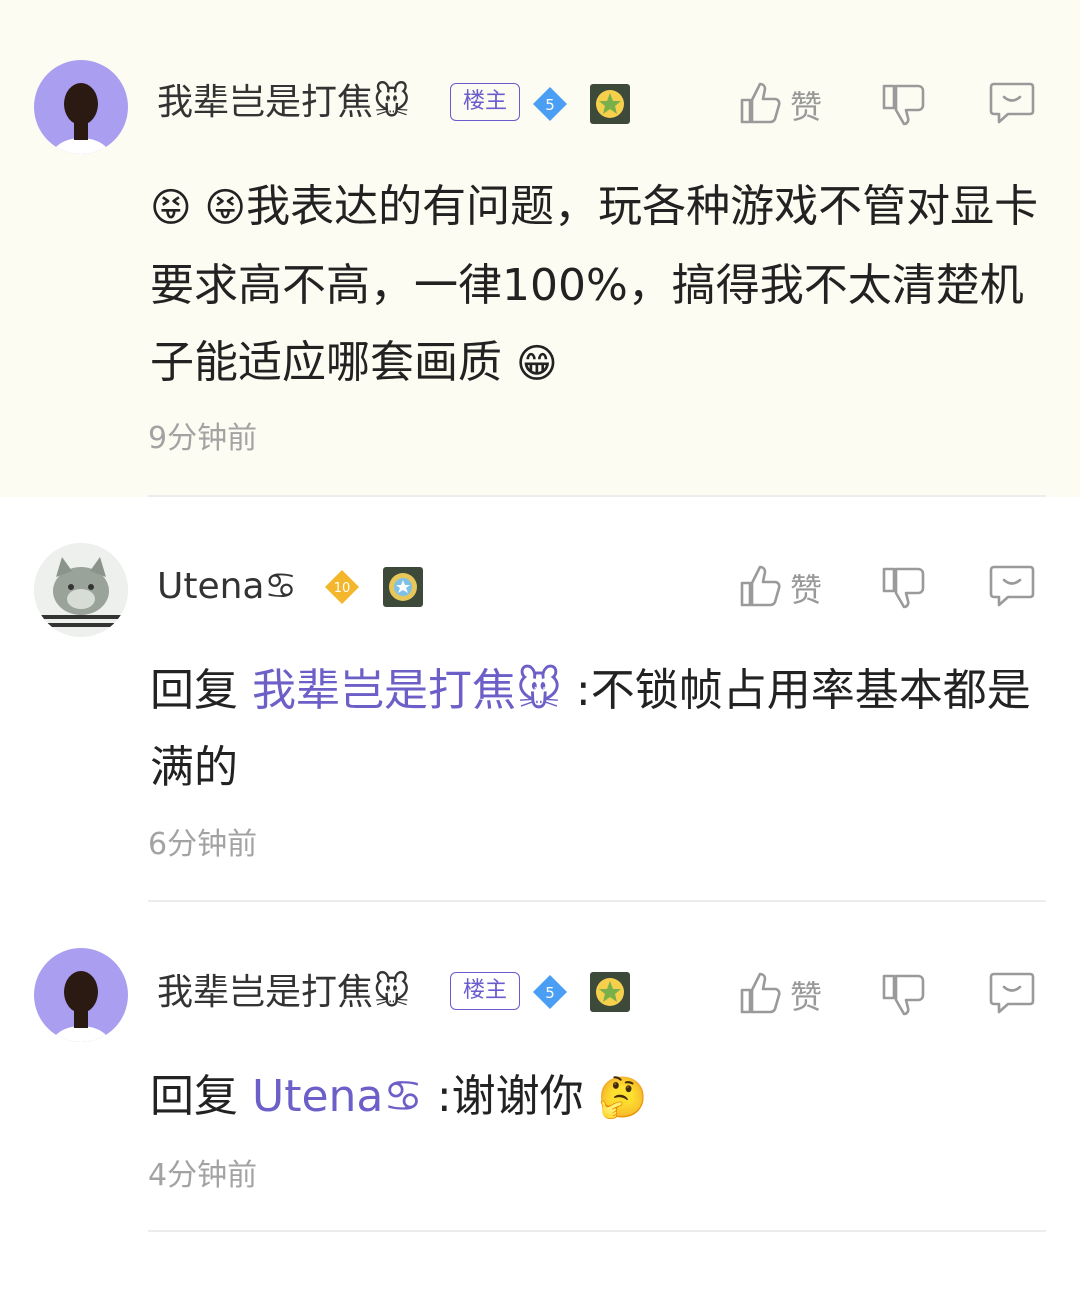 The image size is (1080, 1294). What do you see at coordinates (203, 1175) in the screenshot?
I see `timestamp: 4分钟前` at bounding box center [203, 1175].